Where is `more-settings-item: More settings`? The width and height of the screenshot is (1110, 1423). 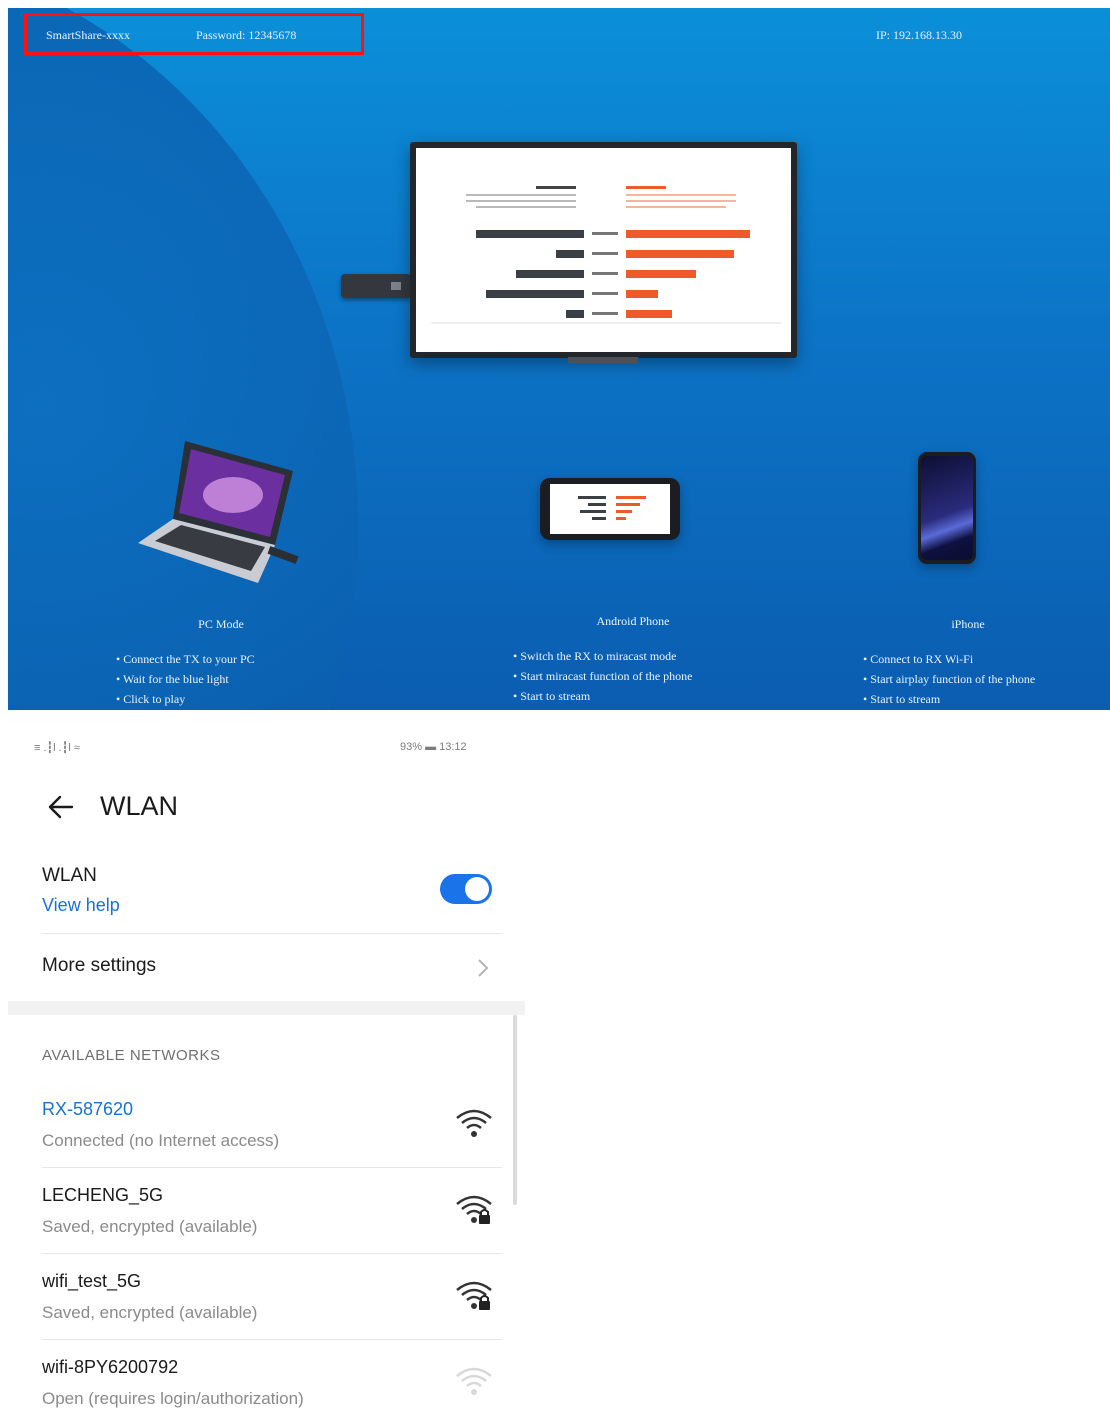
more-settings-item: More settings is located at coordinates (99, 966).